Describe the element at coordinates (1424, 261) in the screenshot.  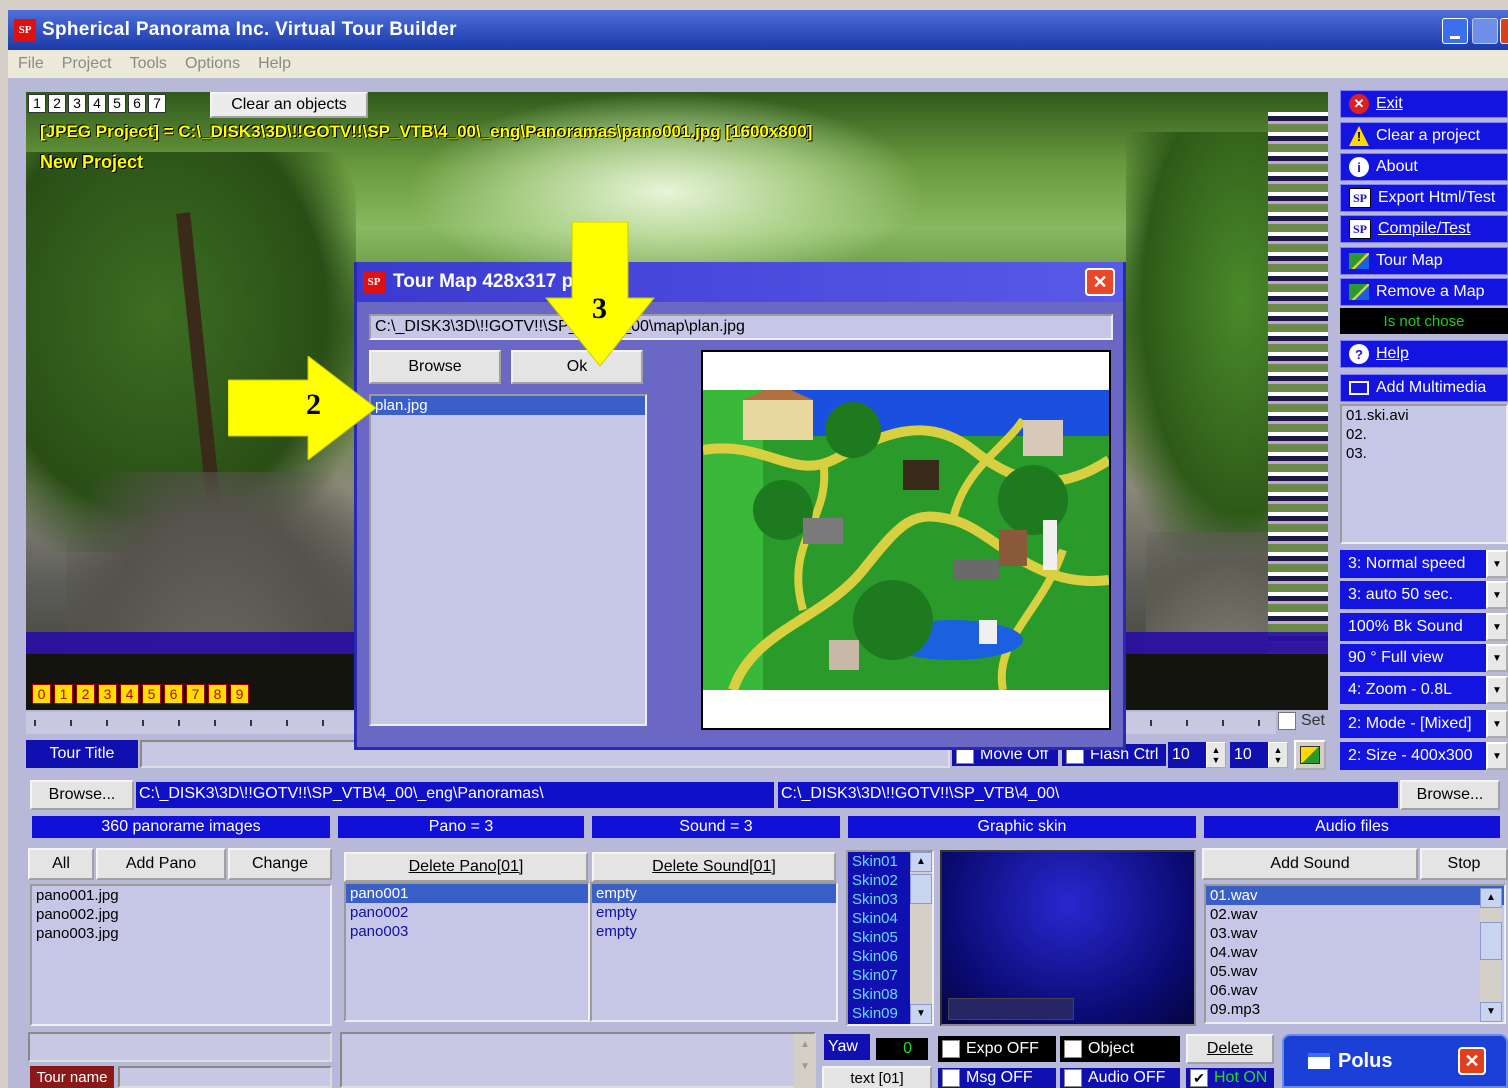
I see `tour-map-button: Tour Map` at that location.